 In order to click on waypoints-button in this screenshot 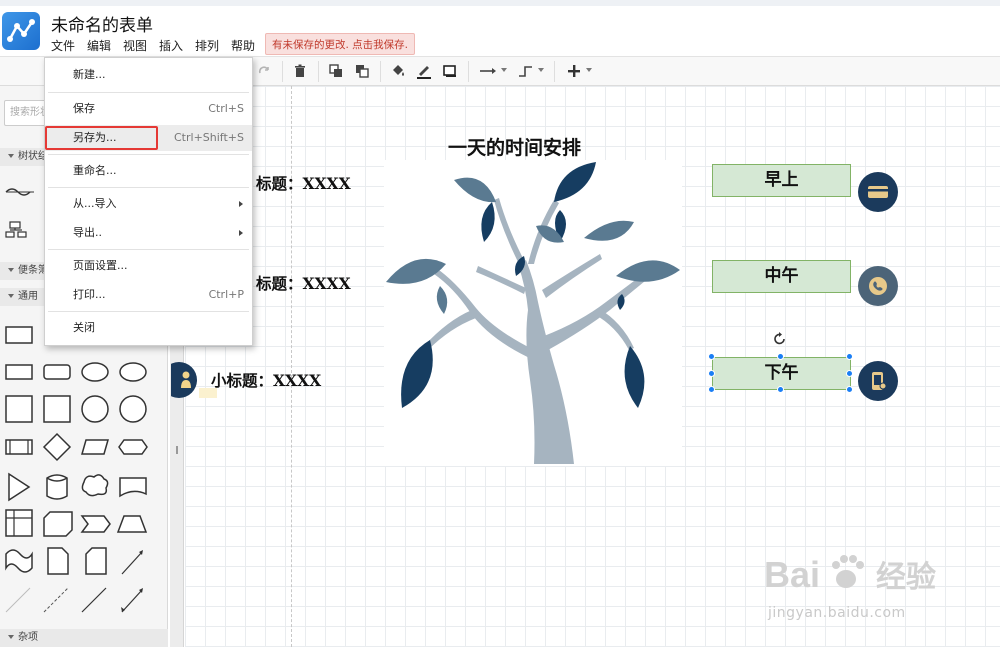, I will do `click(526, 71)`.